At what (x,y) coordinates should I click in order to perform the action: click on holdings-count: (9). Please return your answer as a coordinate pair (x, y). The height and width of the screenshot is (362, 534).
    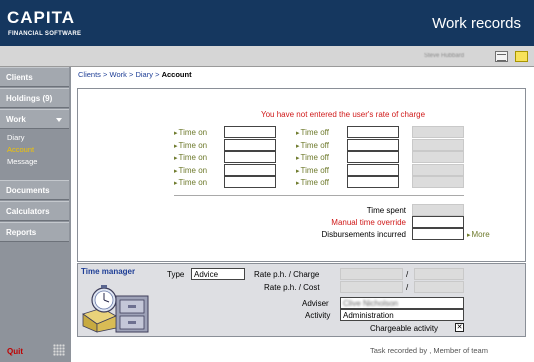
    Looking at the image, I should click on (47, 98).